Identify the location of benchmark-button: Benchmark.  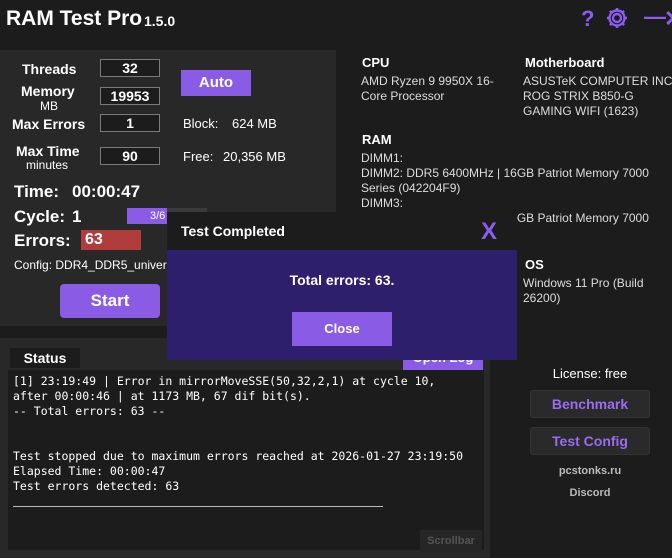
(590, 404).